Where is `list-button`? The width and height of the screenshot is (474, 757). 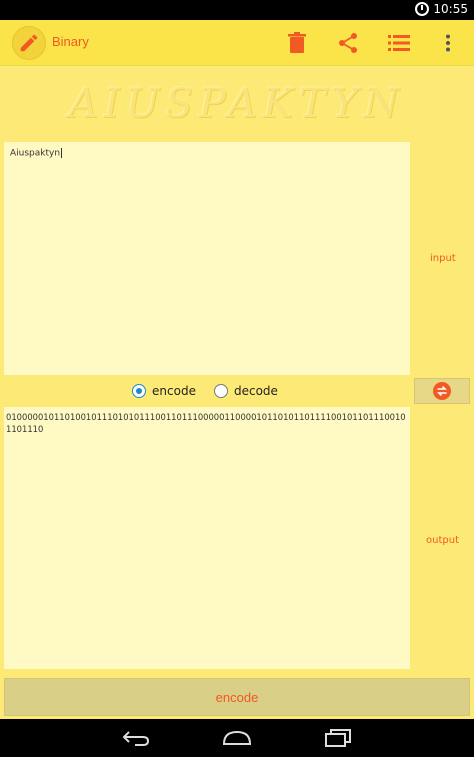
list-button is located at coordinates (399, 43).